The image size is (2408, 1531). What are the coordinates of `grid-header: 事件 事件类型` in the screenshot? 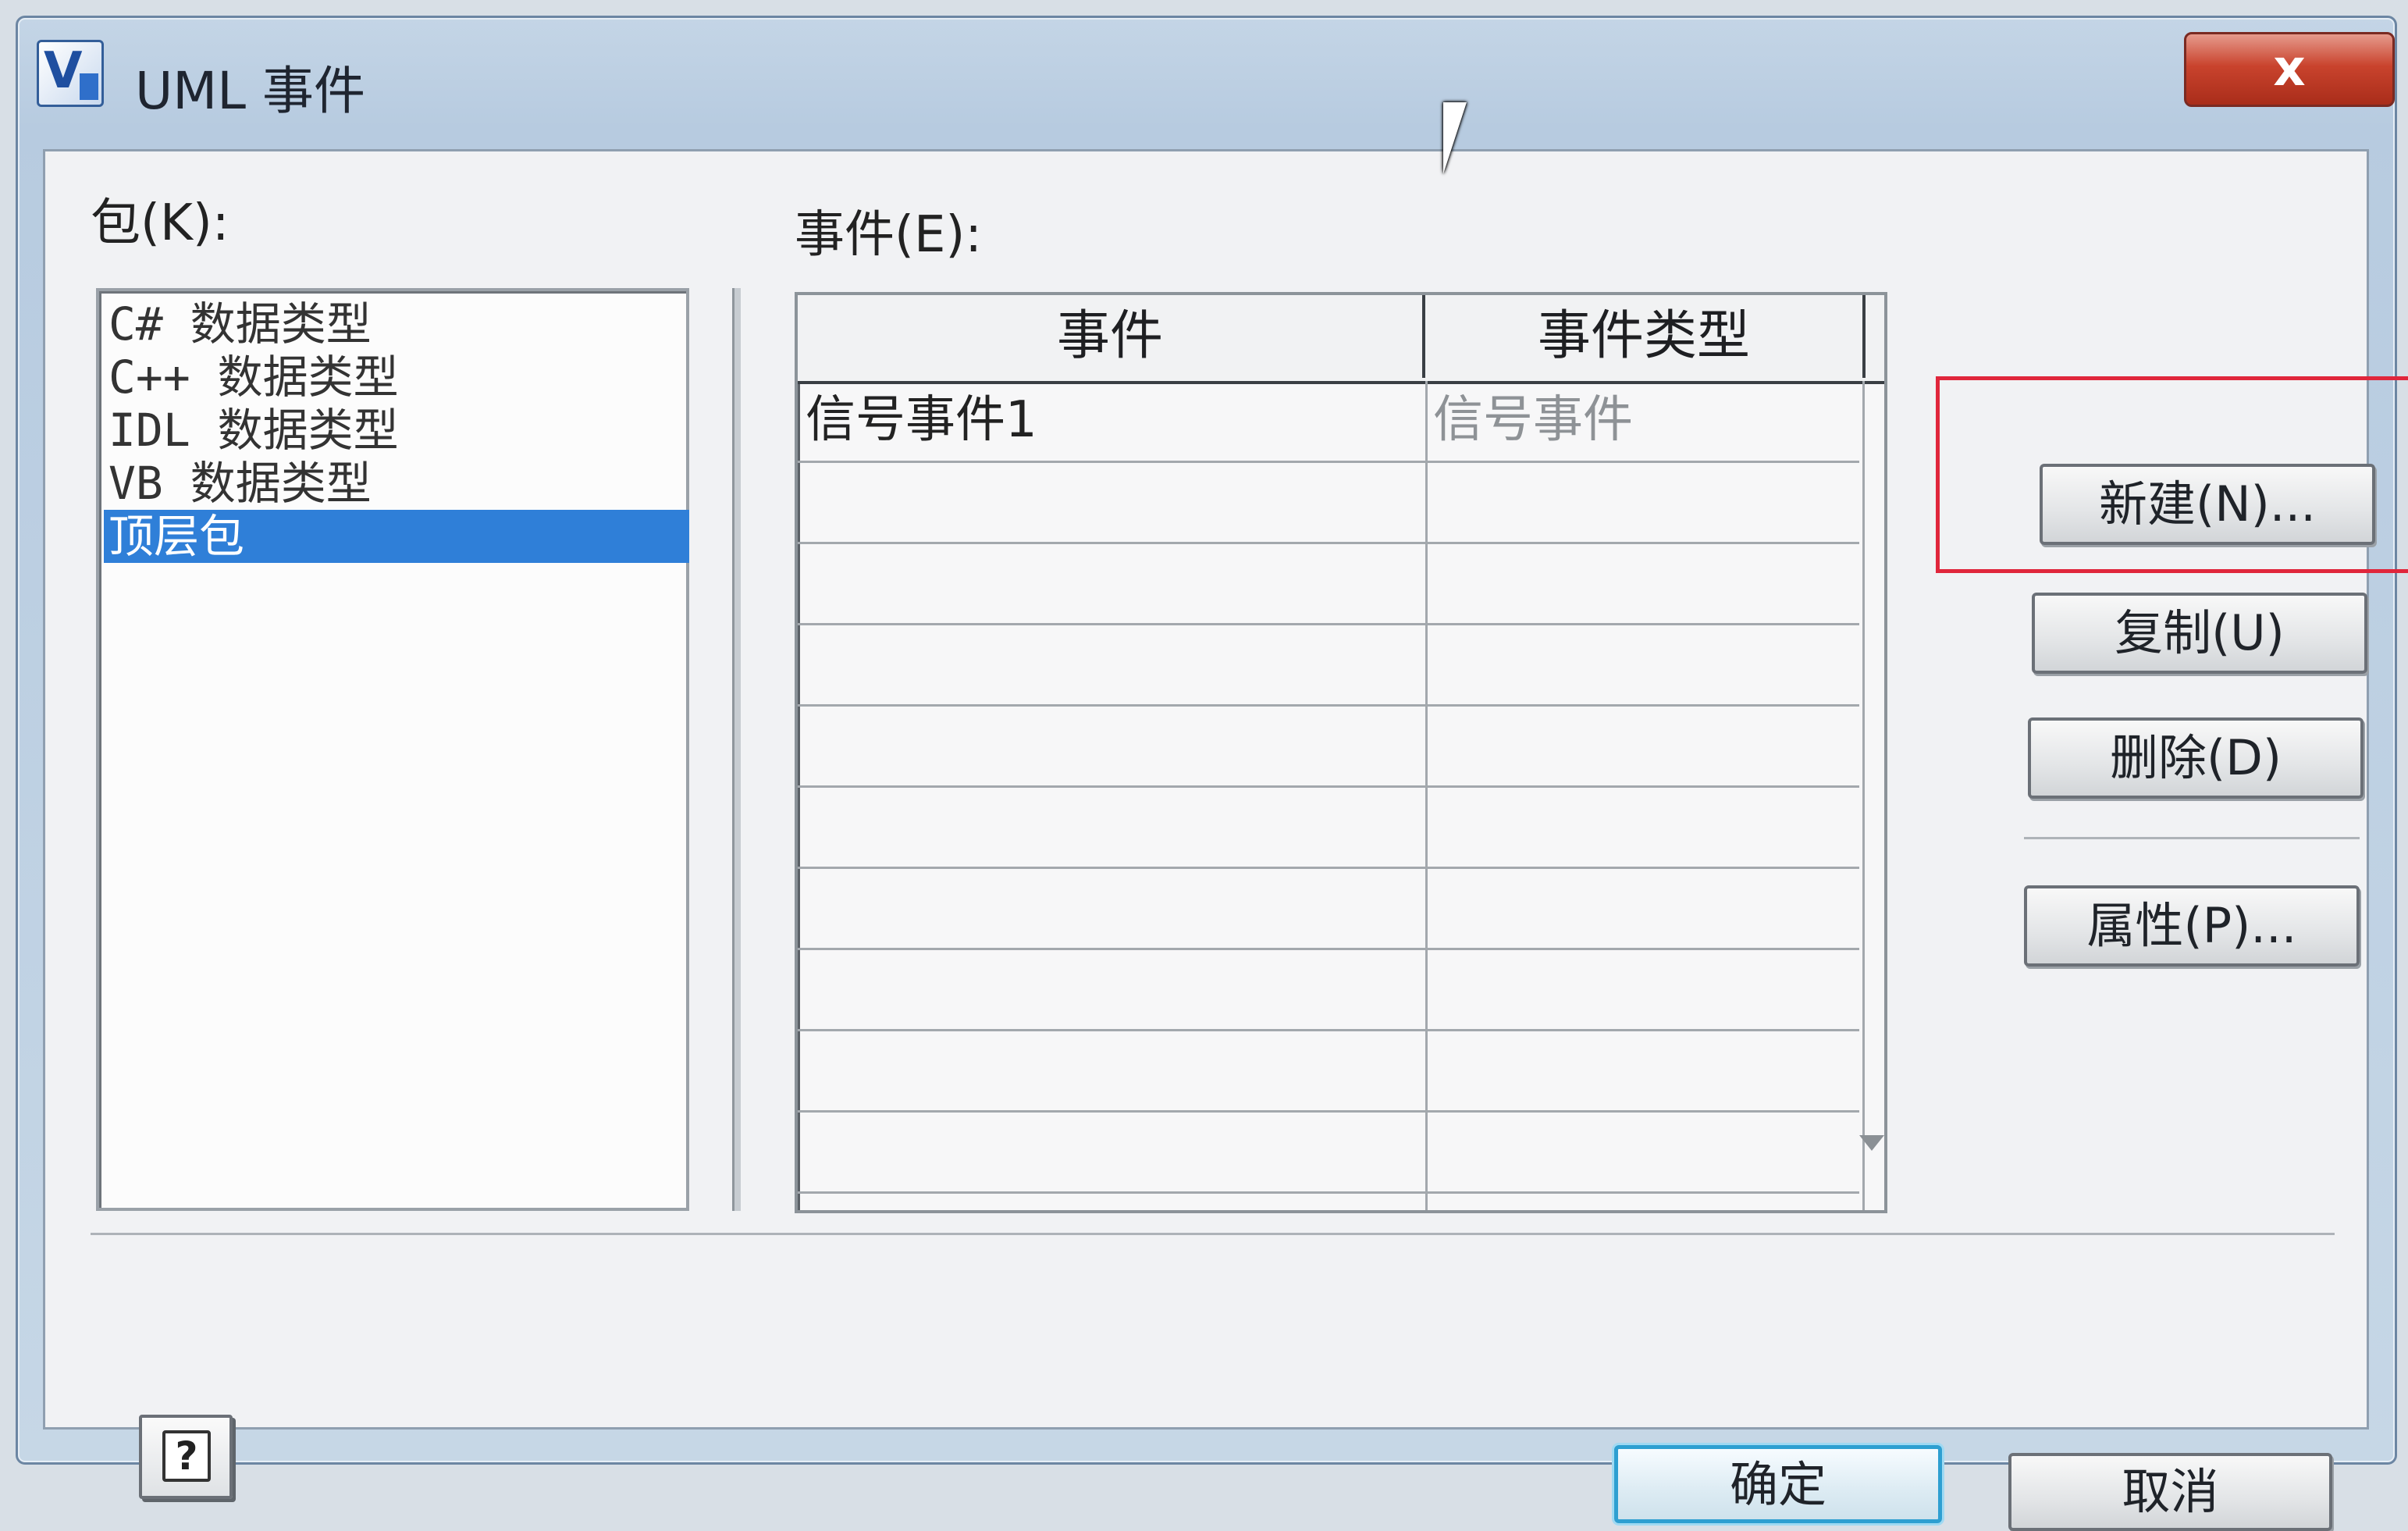 It's located at (1341, 339).